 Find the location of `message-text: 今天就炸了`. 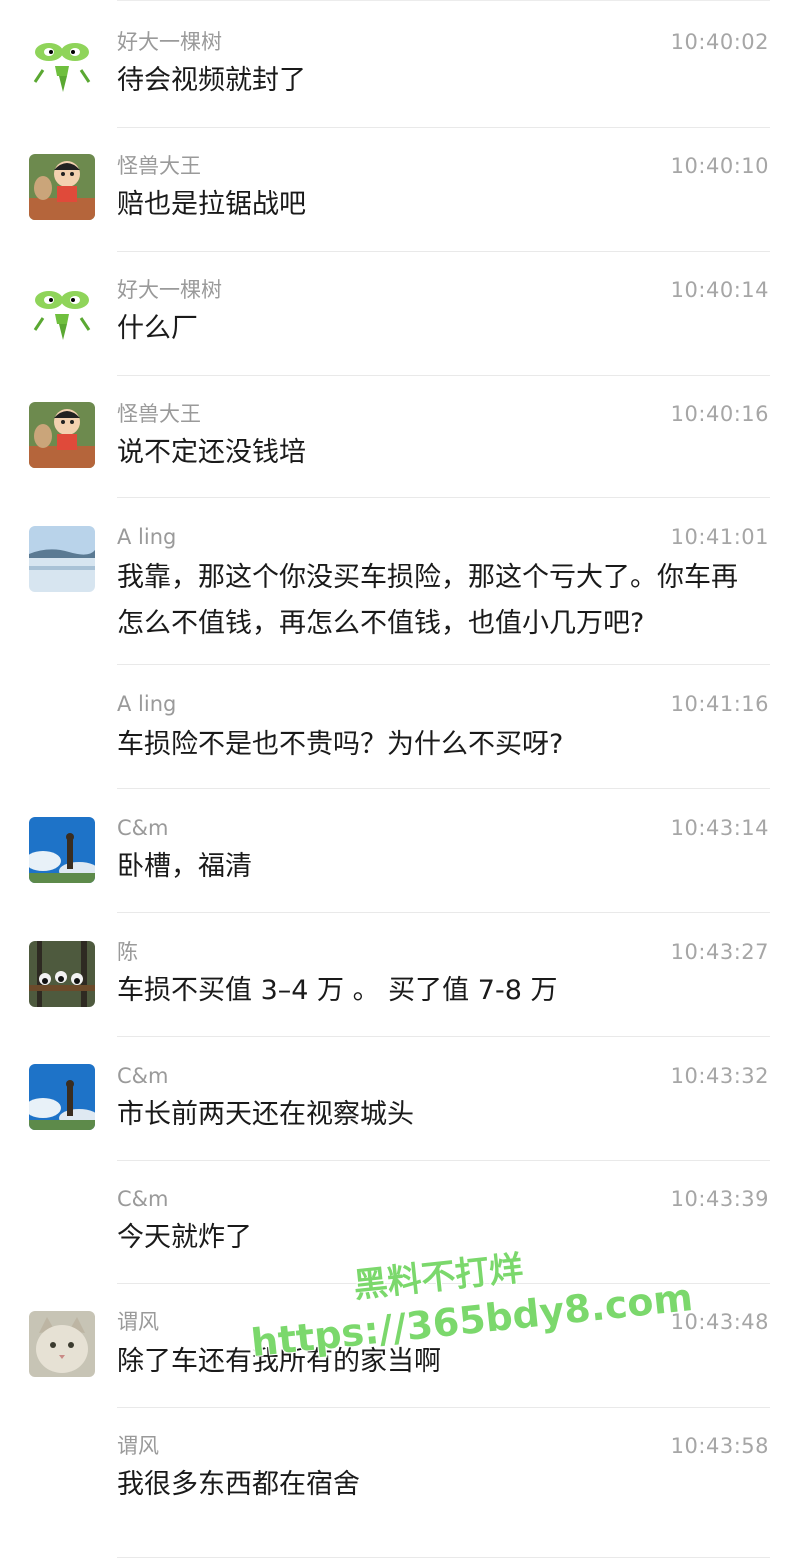

message-text: 今天就炸了 is located at coordinates (184, 1237).